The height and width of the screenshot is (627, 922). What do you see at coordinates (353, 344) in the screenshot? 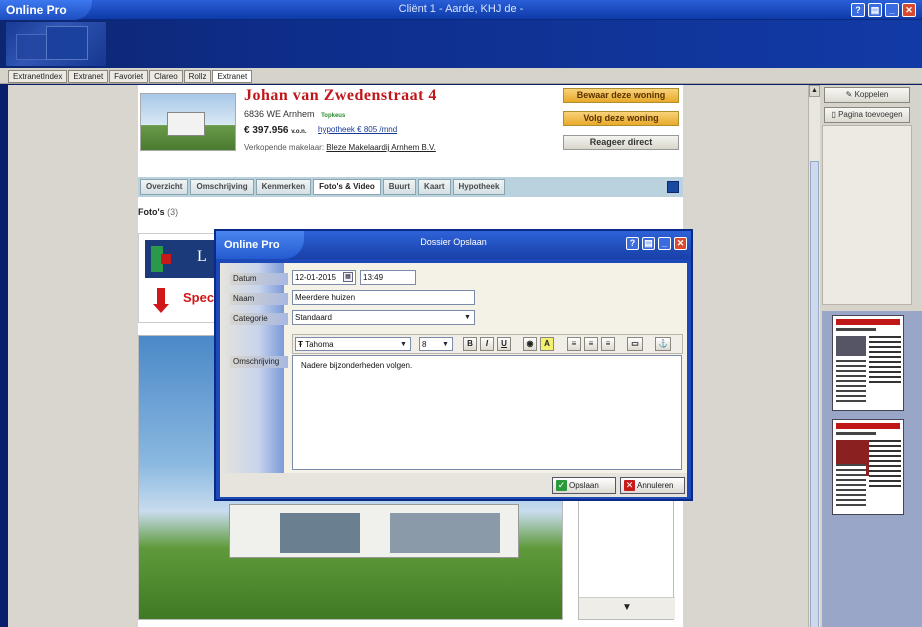
I see `font-select: Ŧ Tahoma ▼` at bounding box center [353, 344].